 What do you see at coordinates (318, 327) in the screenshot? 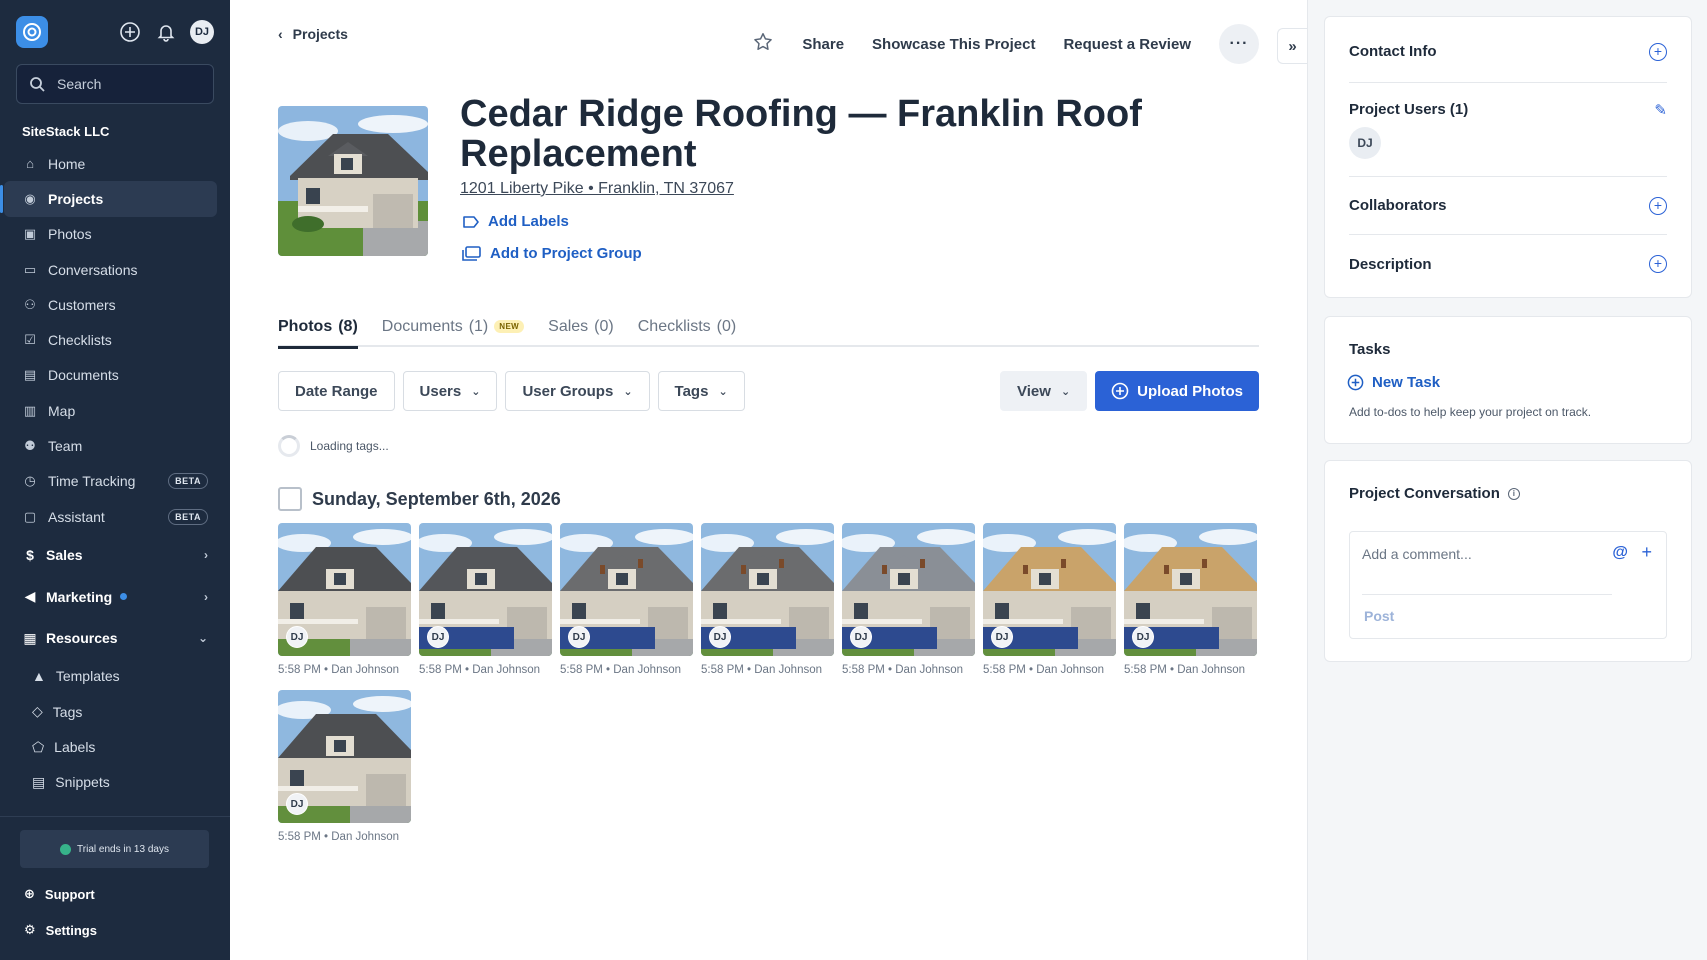
I see `tab-photos: Photos (8)` at bounding box center [318, 327].